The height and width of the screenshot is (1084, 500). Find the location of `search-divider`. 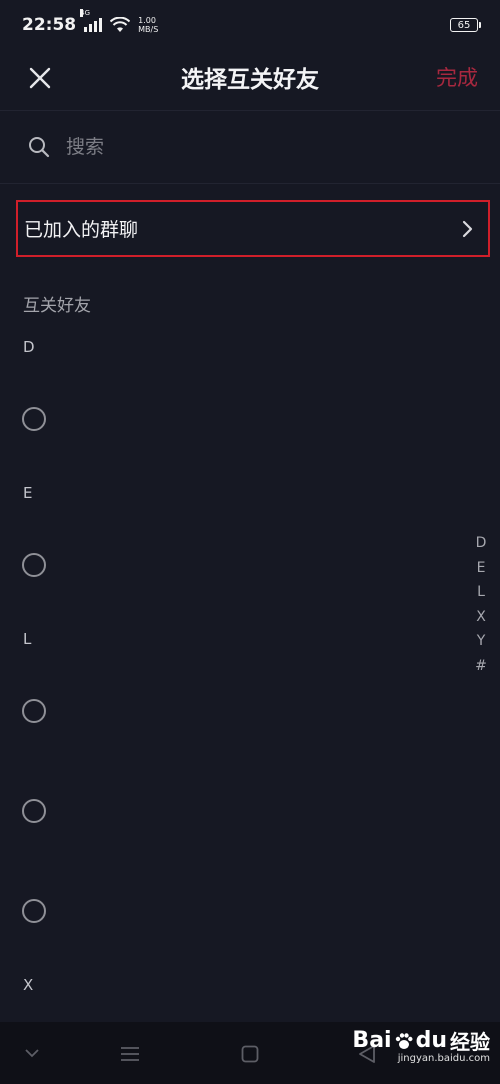

search-divider is located at coordinates (250, 183).